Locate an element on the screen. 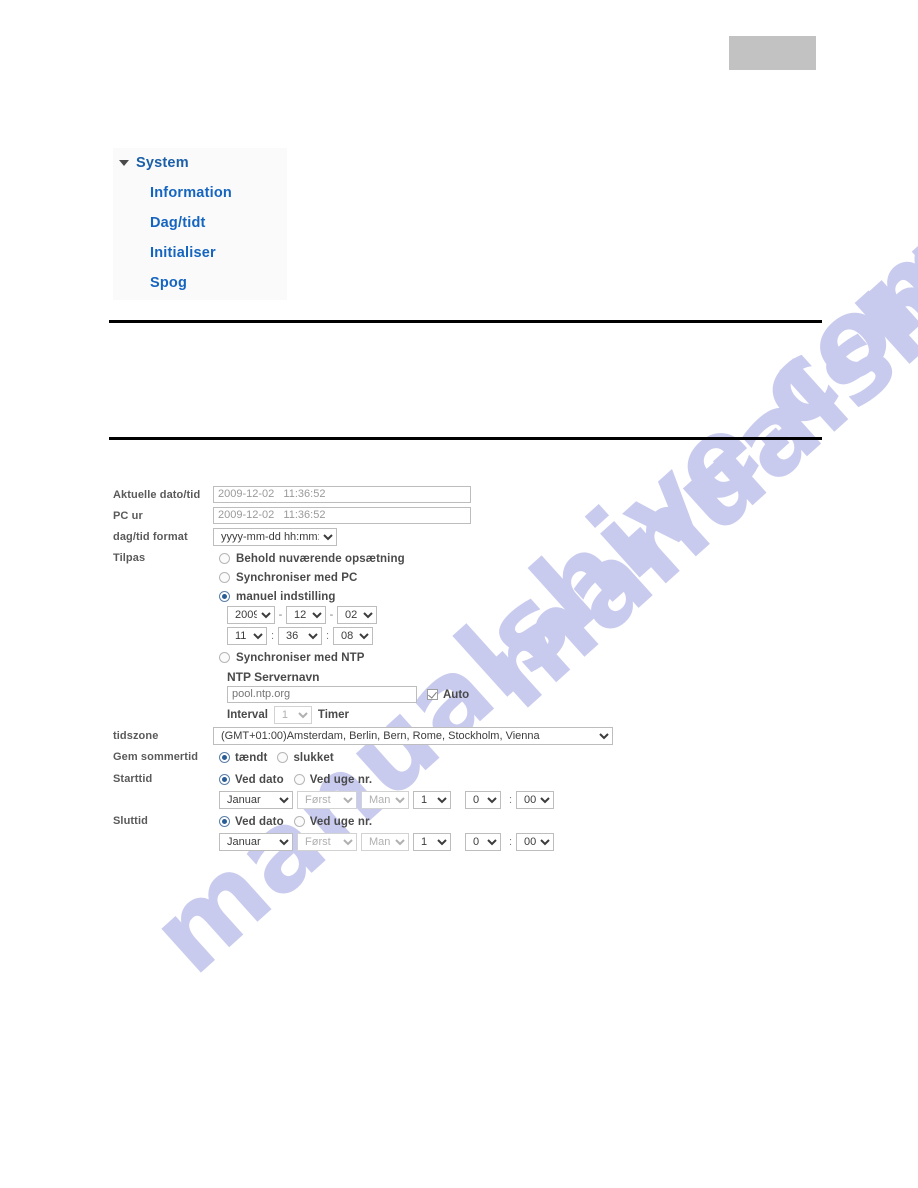 This screenshot has height=1188, width=918. field-label: Sluttid is located at coordinates (130, 821).